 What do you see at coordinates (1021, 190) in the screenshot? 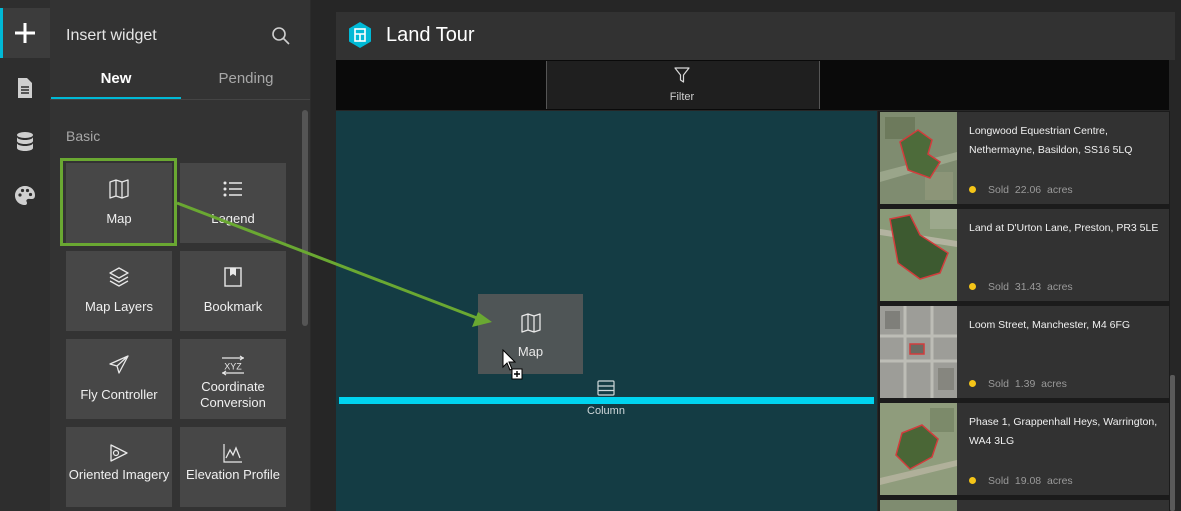
I see `list-item-meta: Sold 22.06 acres` at bounding box center [1021, 190].